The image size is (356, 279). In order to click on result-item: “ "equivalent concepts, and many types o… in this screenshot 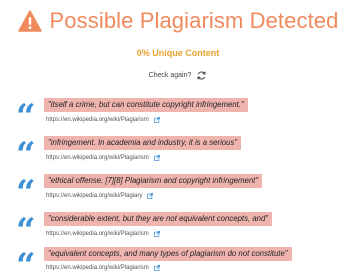, I will do `click(178, 263)`.